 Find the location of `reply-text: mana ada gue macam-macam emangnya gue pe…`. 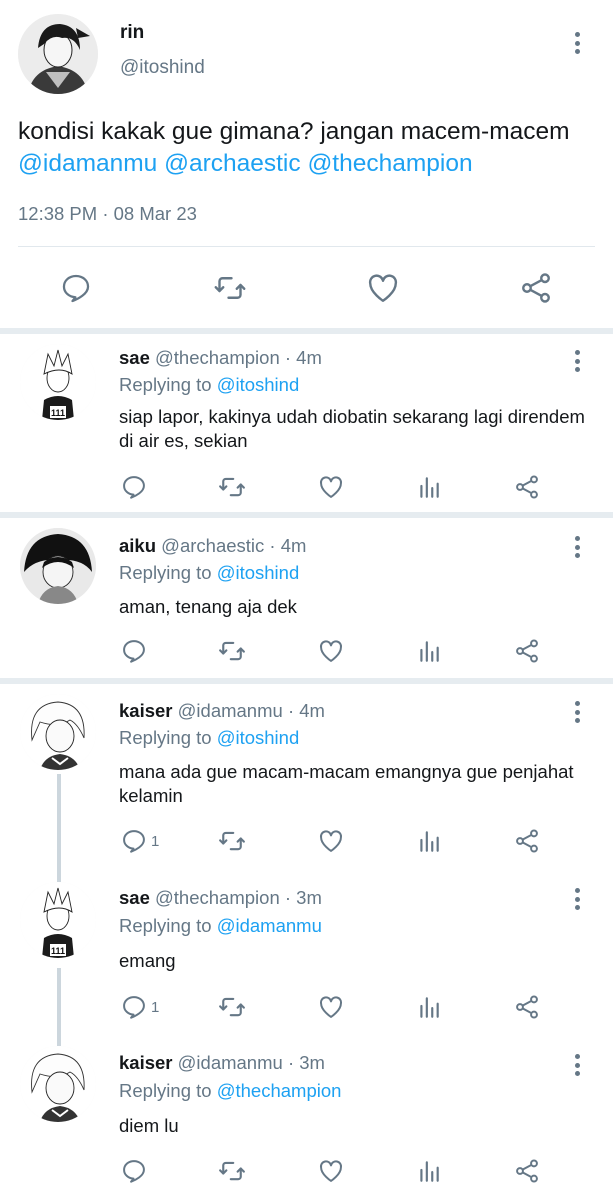

reply-text: mana ada gue macam-macam emangnya gue pe… is located at coordinates (346, 783).